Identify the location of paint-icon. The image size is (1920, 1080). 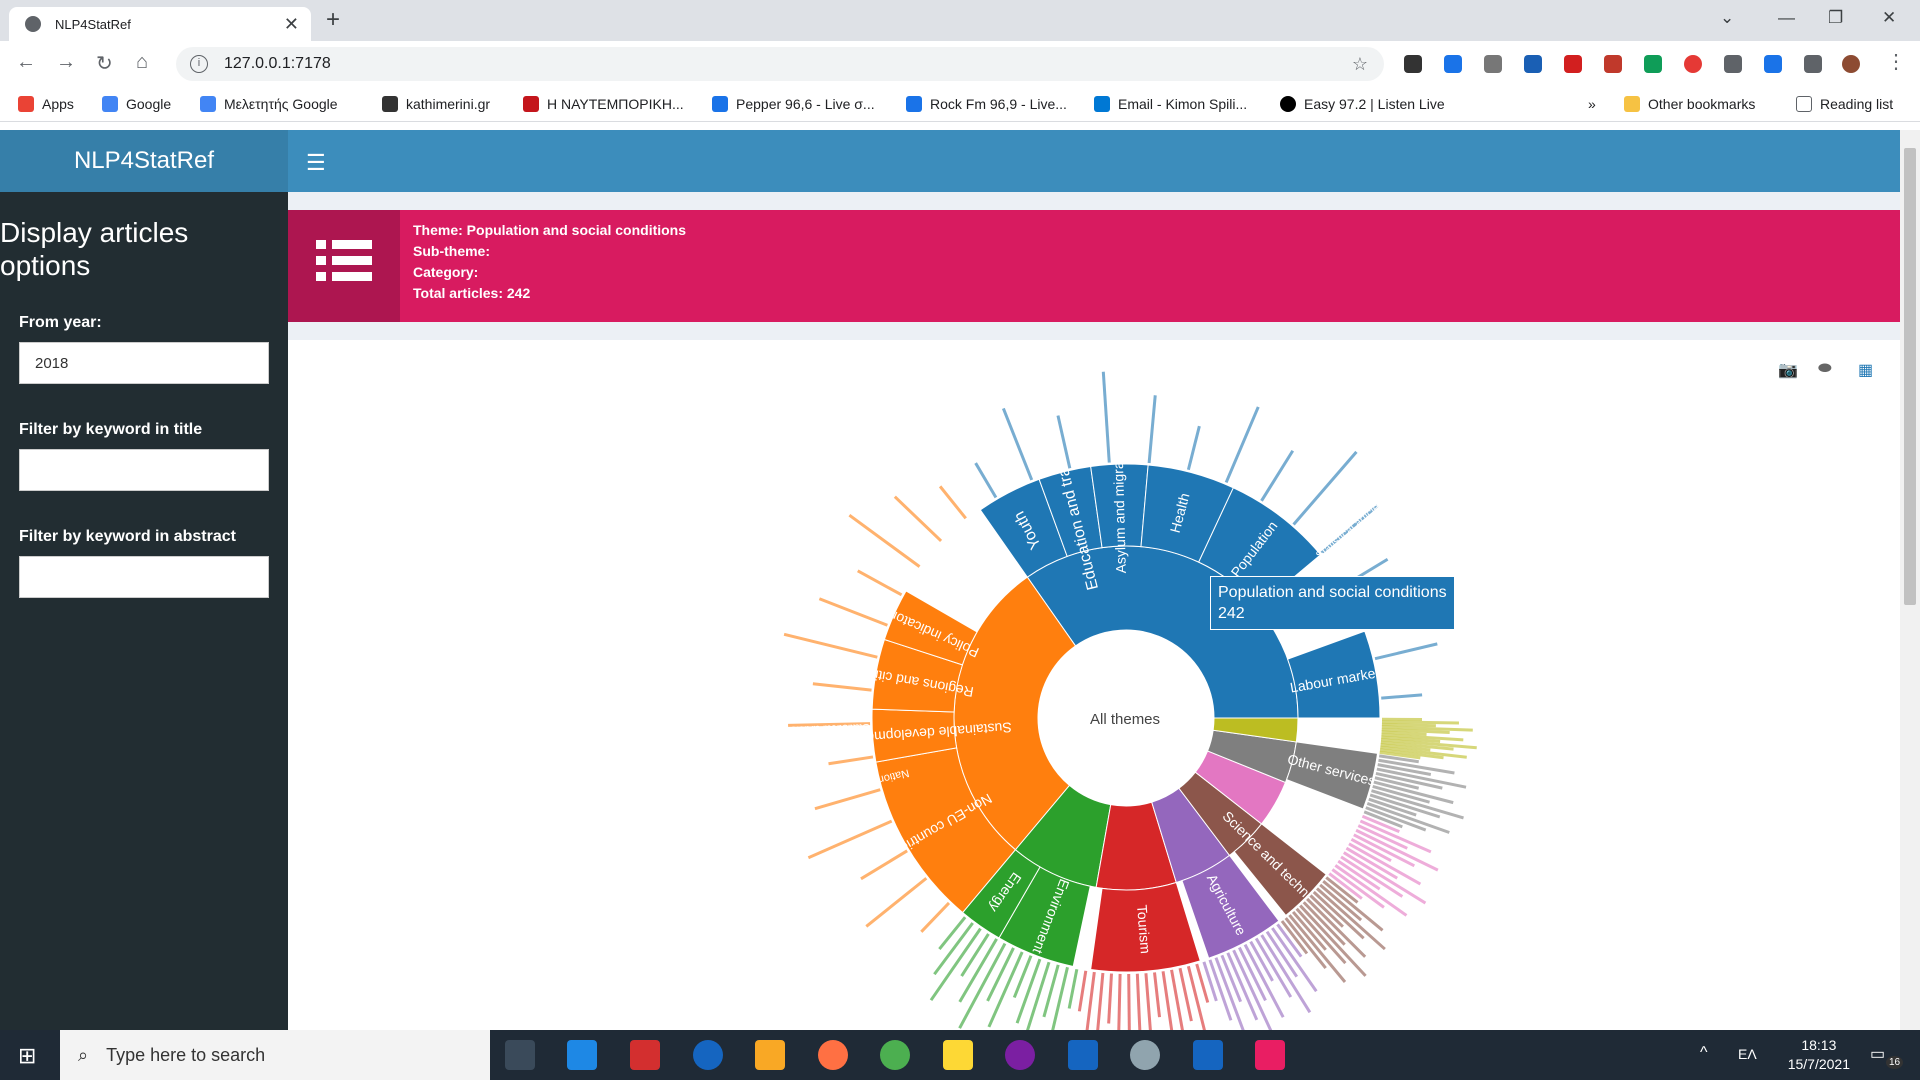
(1270, 1055).